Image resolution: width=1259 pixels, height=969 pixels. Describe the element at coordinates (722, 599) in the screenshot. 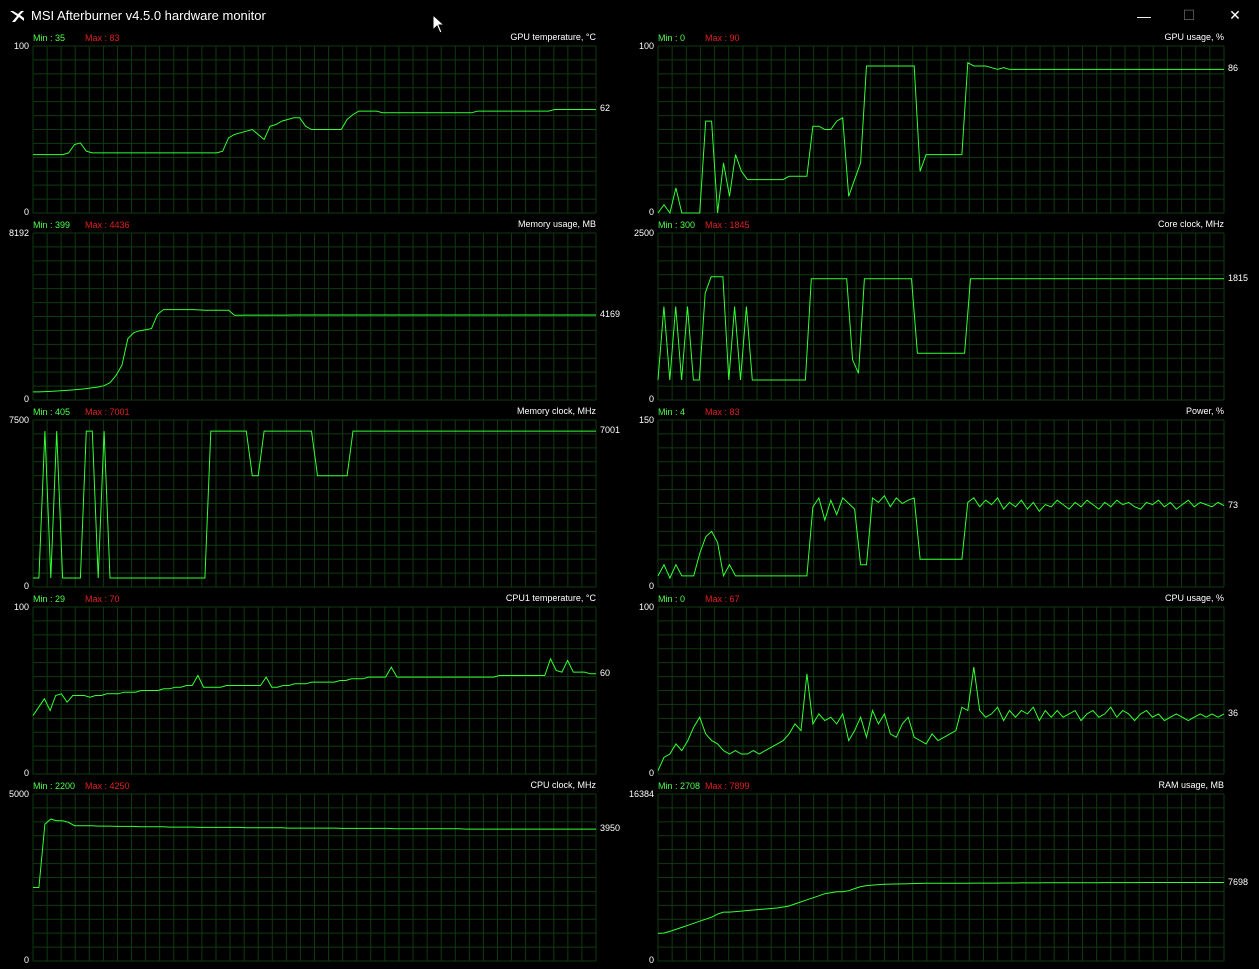

I see `graph-max-label: Max : 67` at that location.